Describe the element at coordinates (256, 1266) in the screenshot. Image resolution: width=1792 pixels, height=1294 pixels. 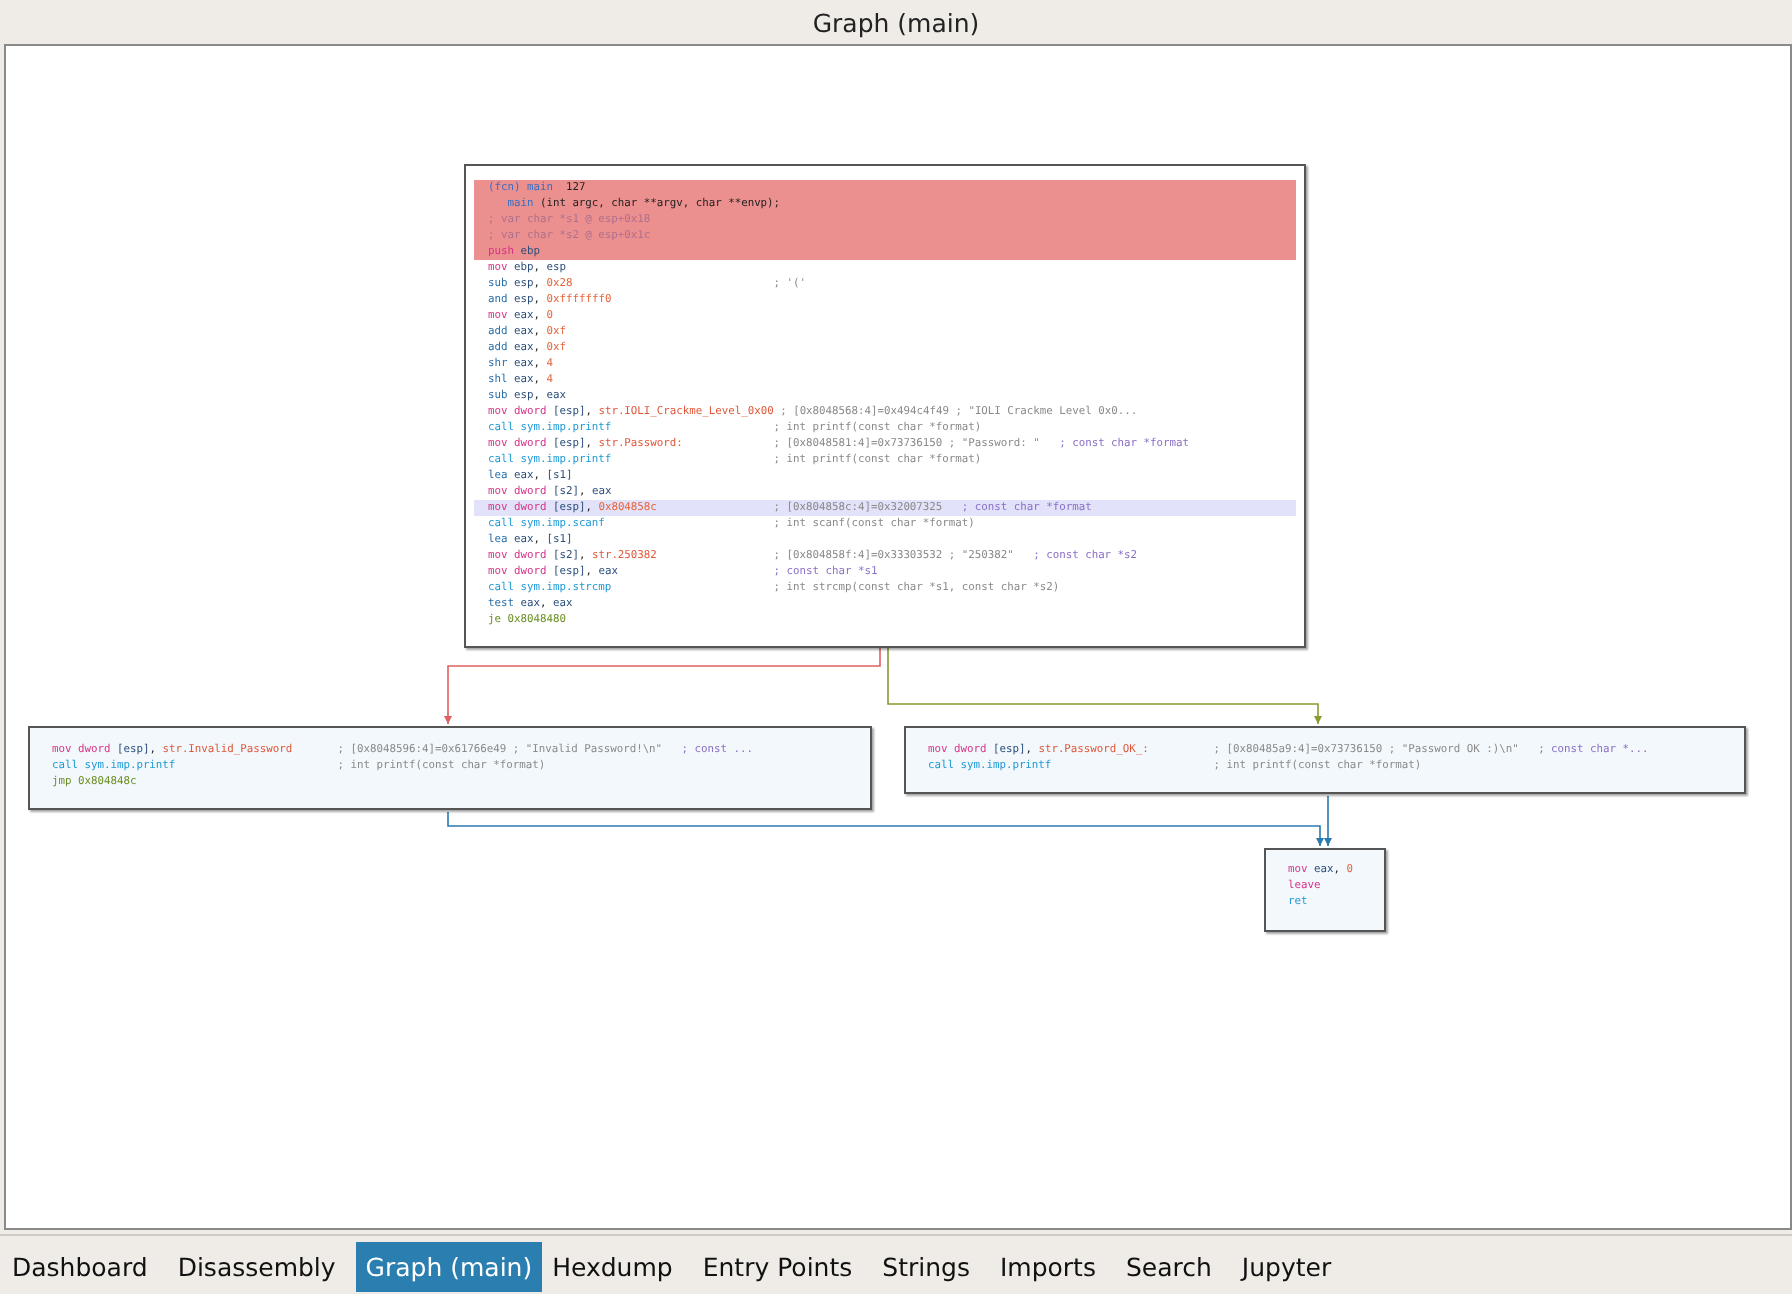
I see `tab: Disassembly` at that location.